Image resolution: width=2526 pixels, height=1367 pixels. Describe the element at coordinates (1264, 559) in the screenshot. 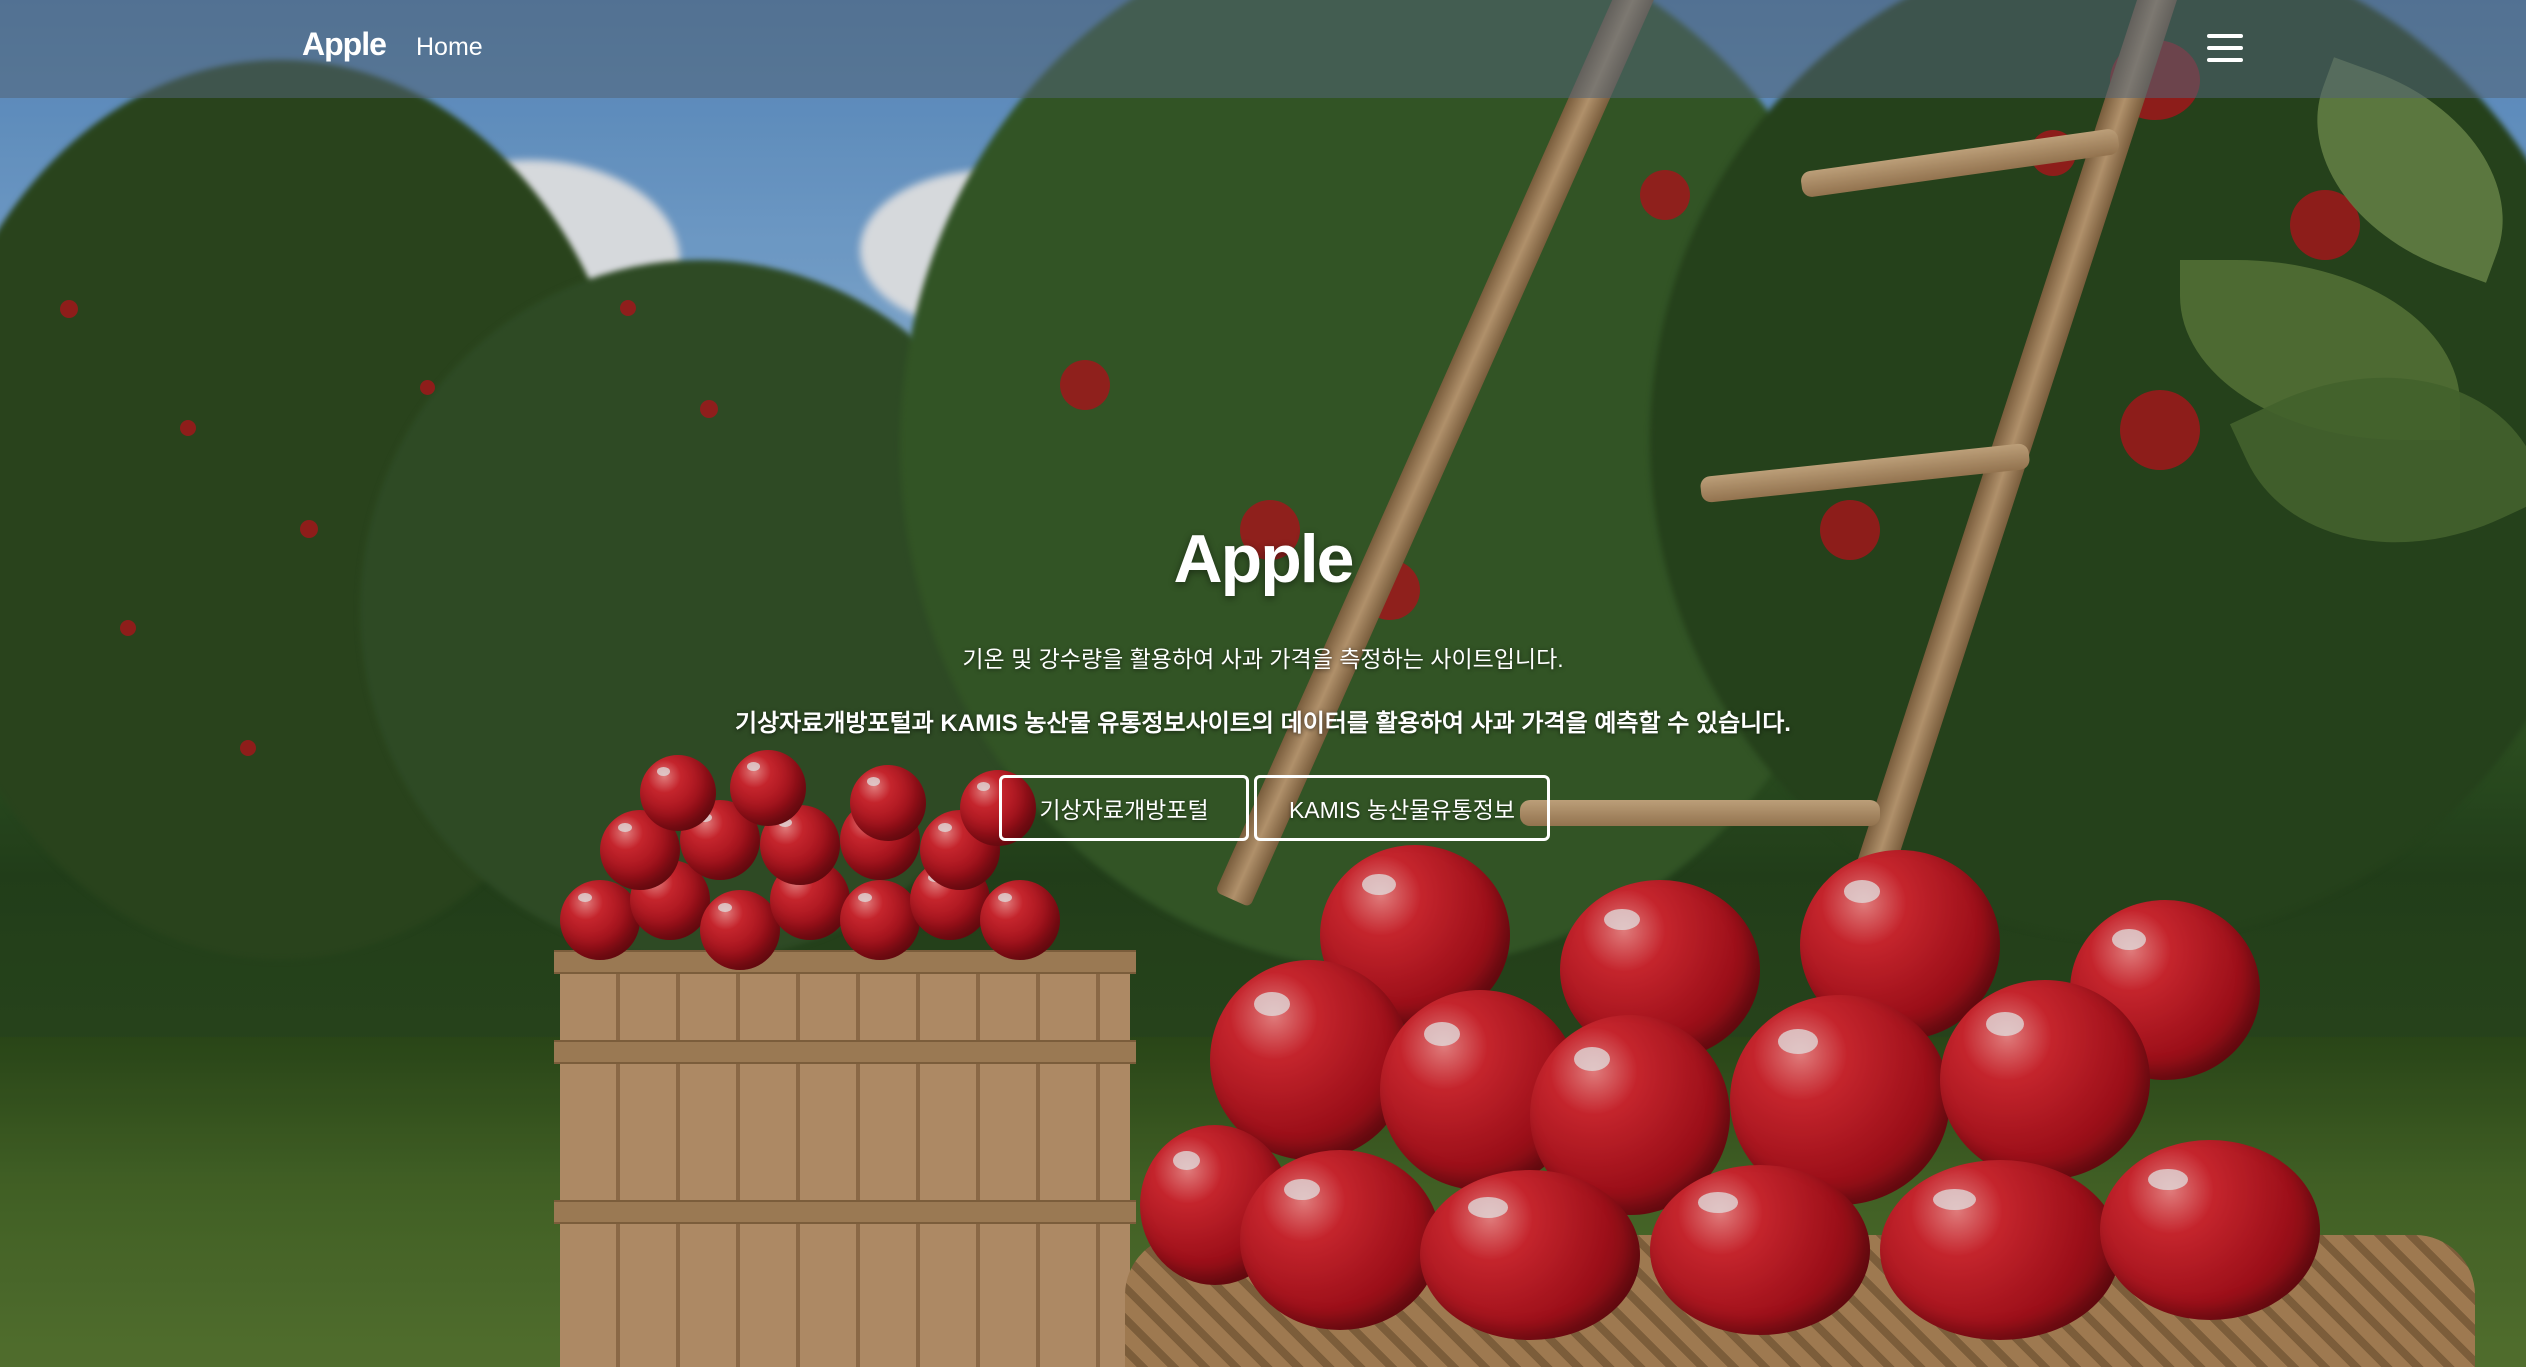

I see `hero-title: Apple` at that location.